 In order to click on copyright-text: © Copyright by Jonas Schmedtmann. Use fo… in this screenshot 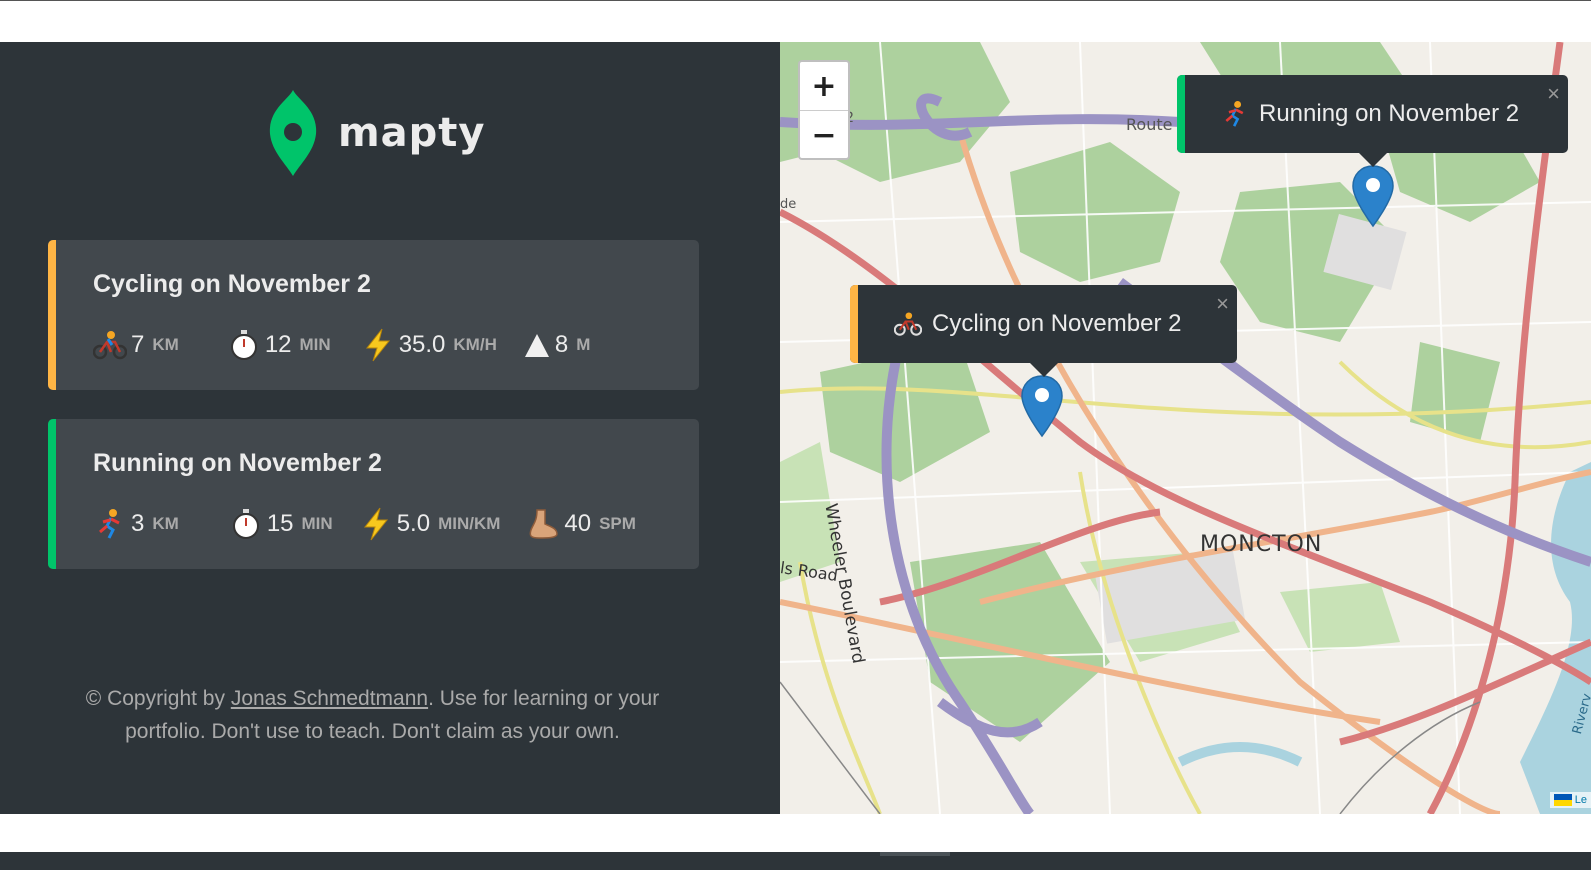, I will do `click(372, 715)`.